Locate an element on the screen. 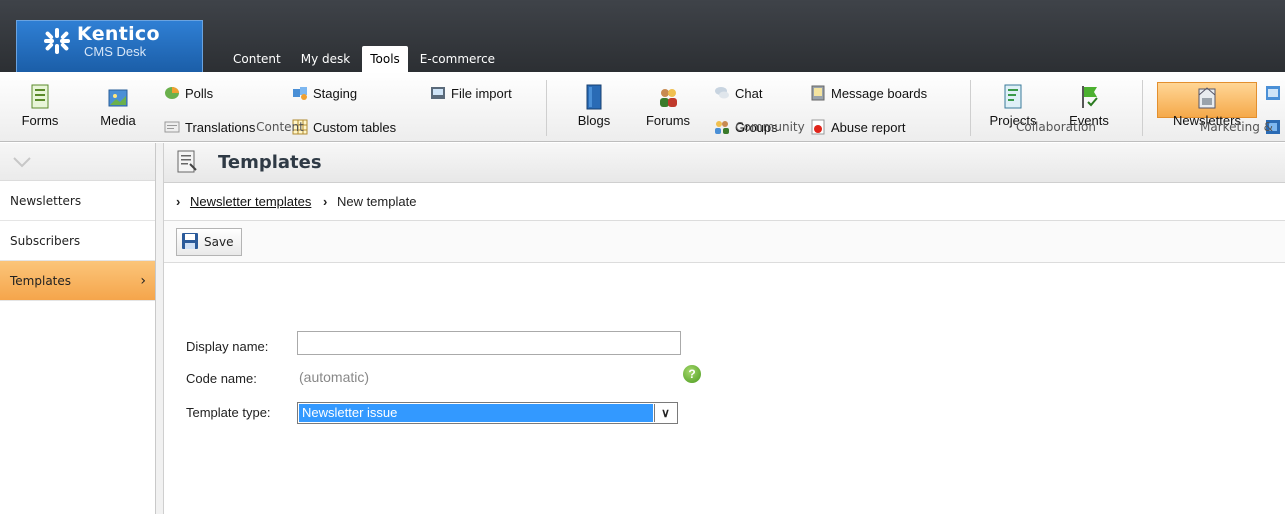 The image size is (1285, 514). sidebar-splitter is located at coordinates (160, 328).